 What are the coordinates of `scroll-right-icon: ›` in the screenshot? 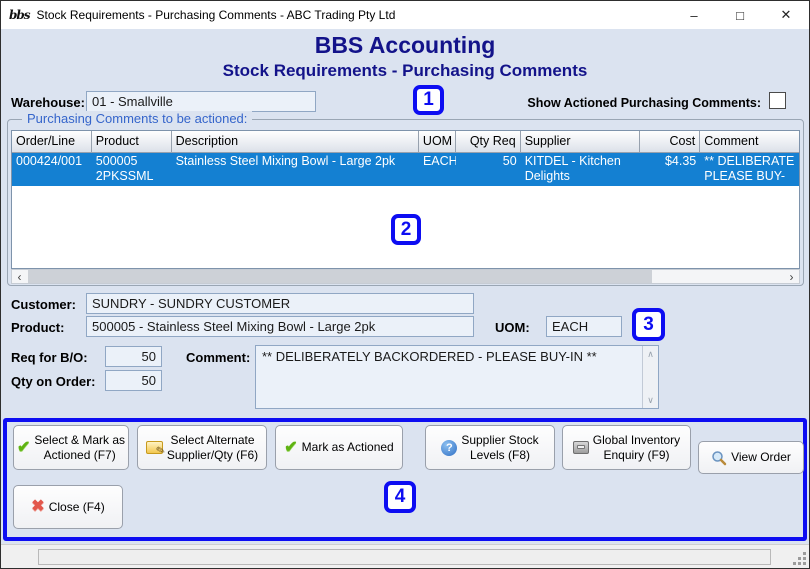 It's located at (791, 277).